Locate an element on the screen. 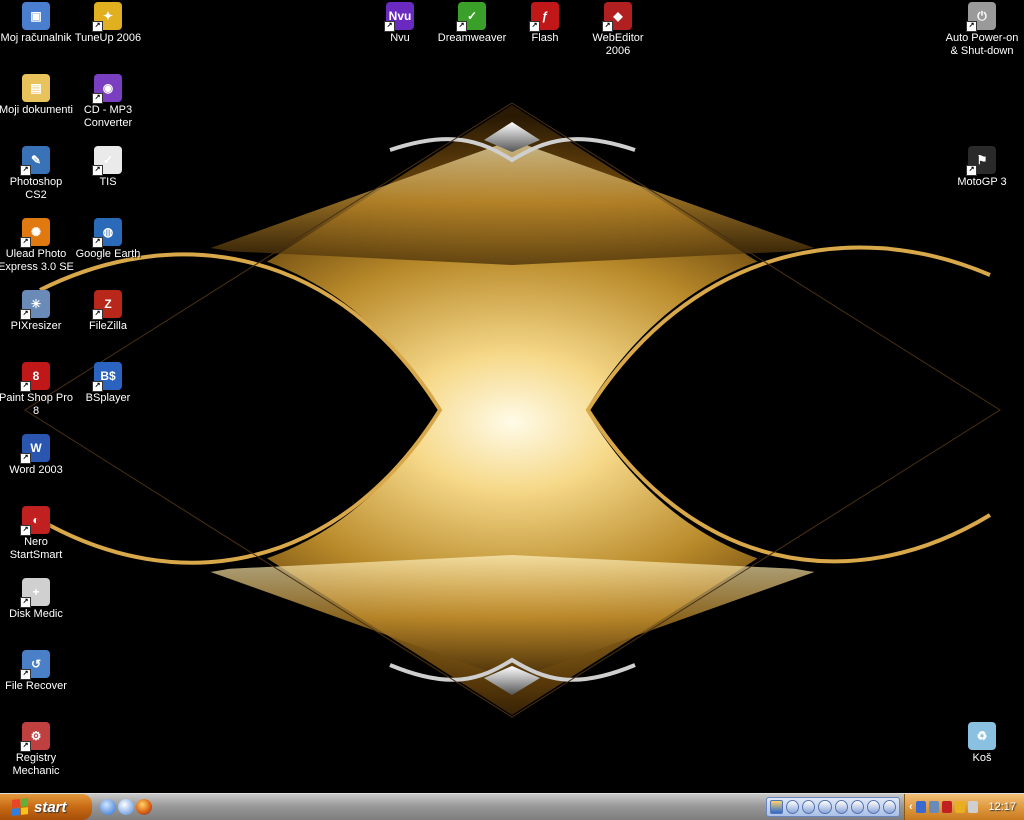  desktop-icon-pixresizer: ✳ ↗ PIXresizer is located at coordinates (37, 311).